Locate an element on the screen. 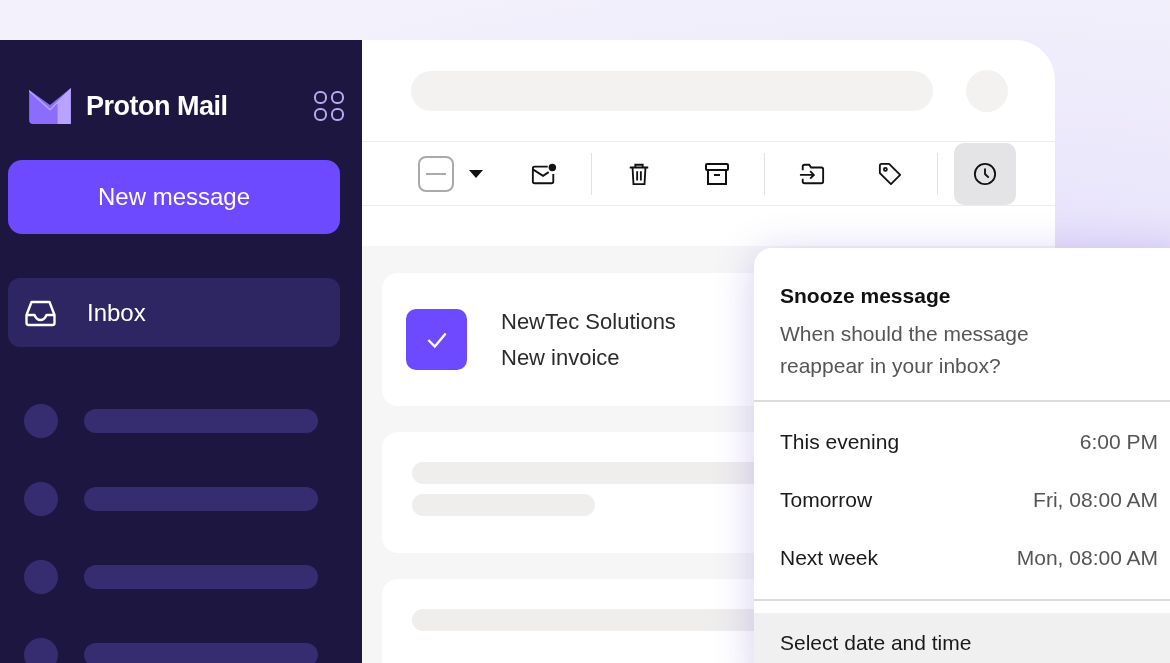 The height and width of the screenshot is (663, 1170). caret-icon is located at coordinates (476, 173).